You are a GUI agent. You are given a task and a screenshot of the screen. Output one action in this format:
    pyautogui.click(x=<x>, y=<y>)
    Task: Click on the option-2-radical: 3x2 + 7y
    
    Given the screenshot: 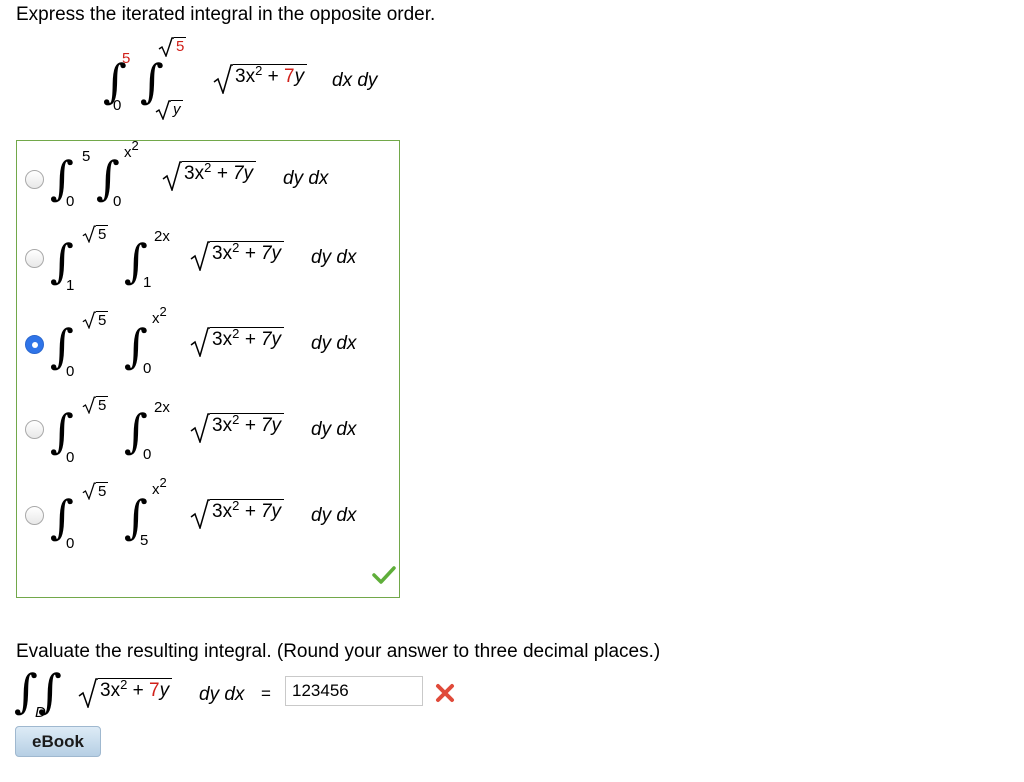 What is the action you would take?
    pyautogui.click(x=237, y=255)
    